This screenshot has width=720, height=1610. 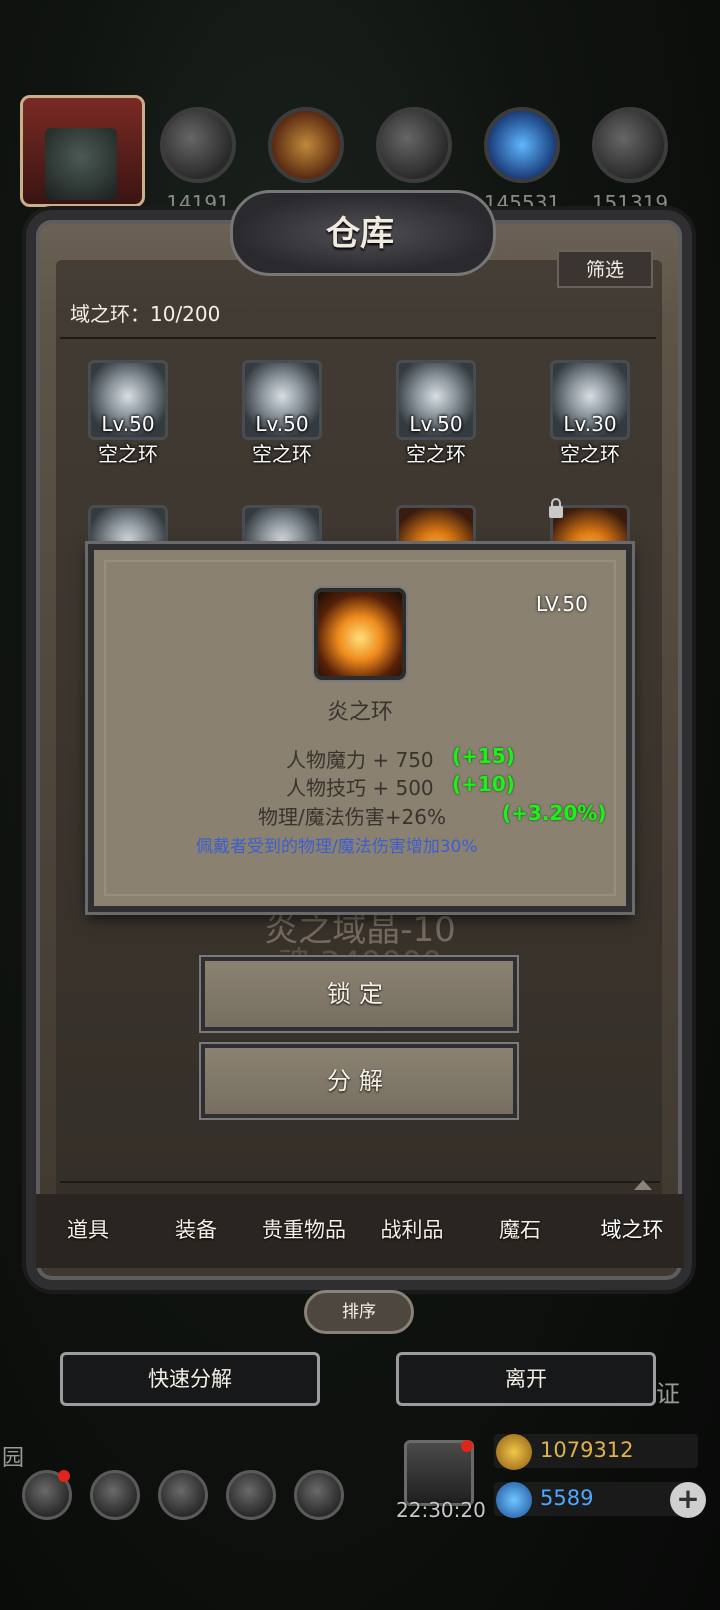 What do you see at coordinates (668, 1394) in the screenshot?
I see `right-edge-label: 证` at bounding box center [668, 1394].